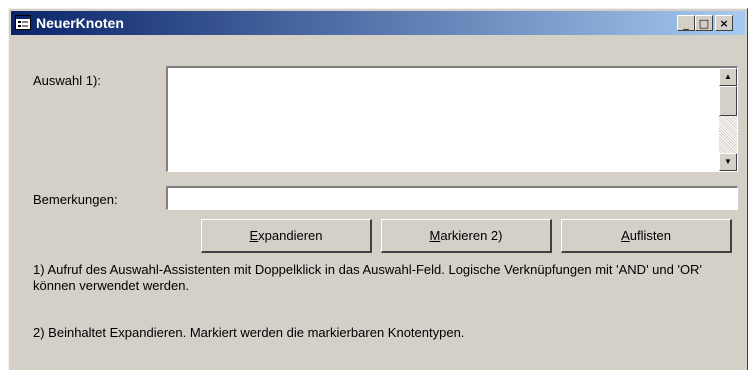 The width and height of the screenshot is (754, 370). I want to click on minimize-icon: _, so click(686, 23).